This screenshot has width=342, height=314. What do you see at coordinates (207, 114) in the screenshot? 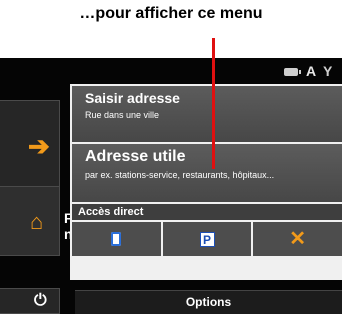
I see `menu-item-enter-address: Saisir adresse Rue dans une ville` at bounding box center [207, 114].